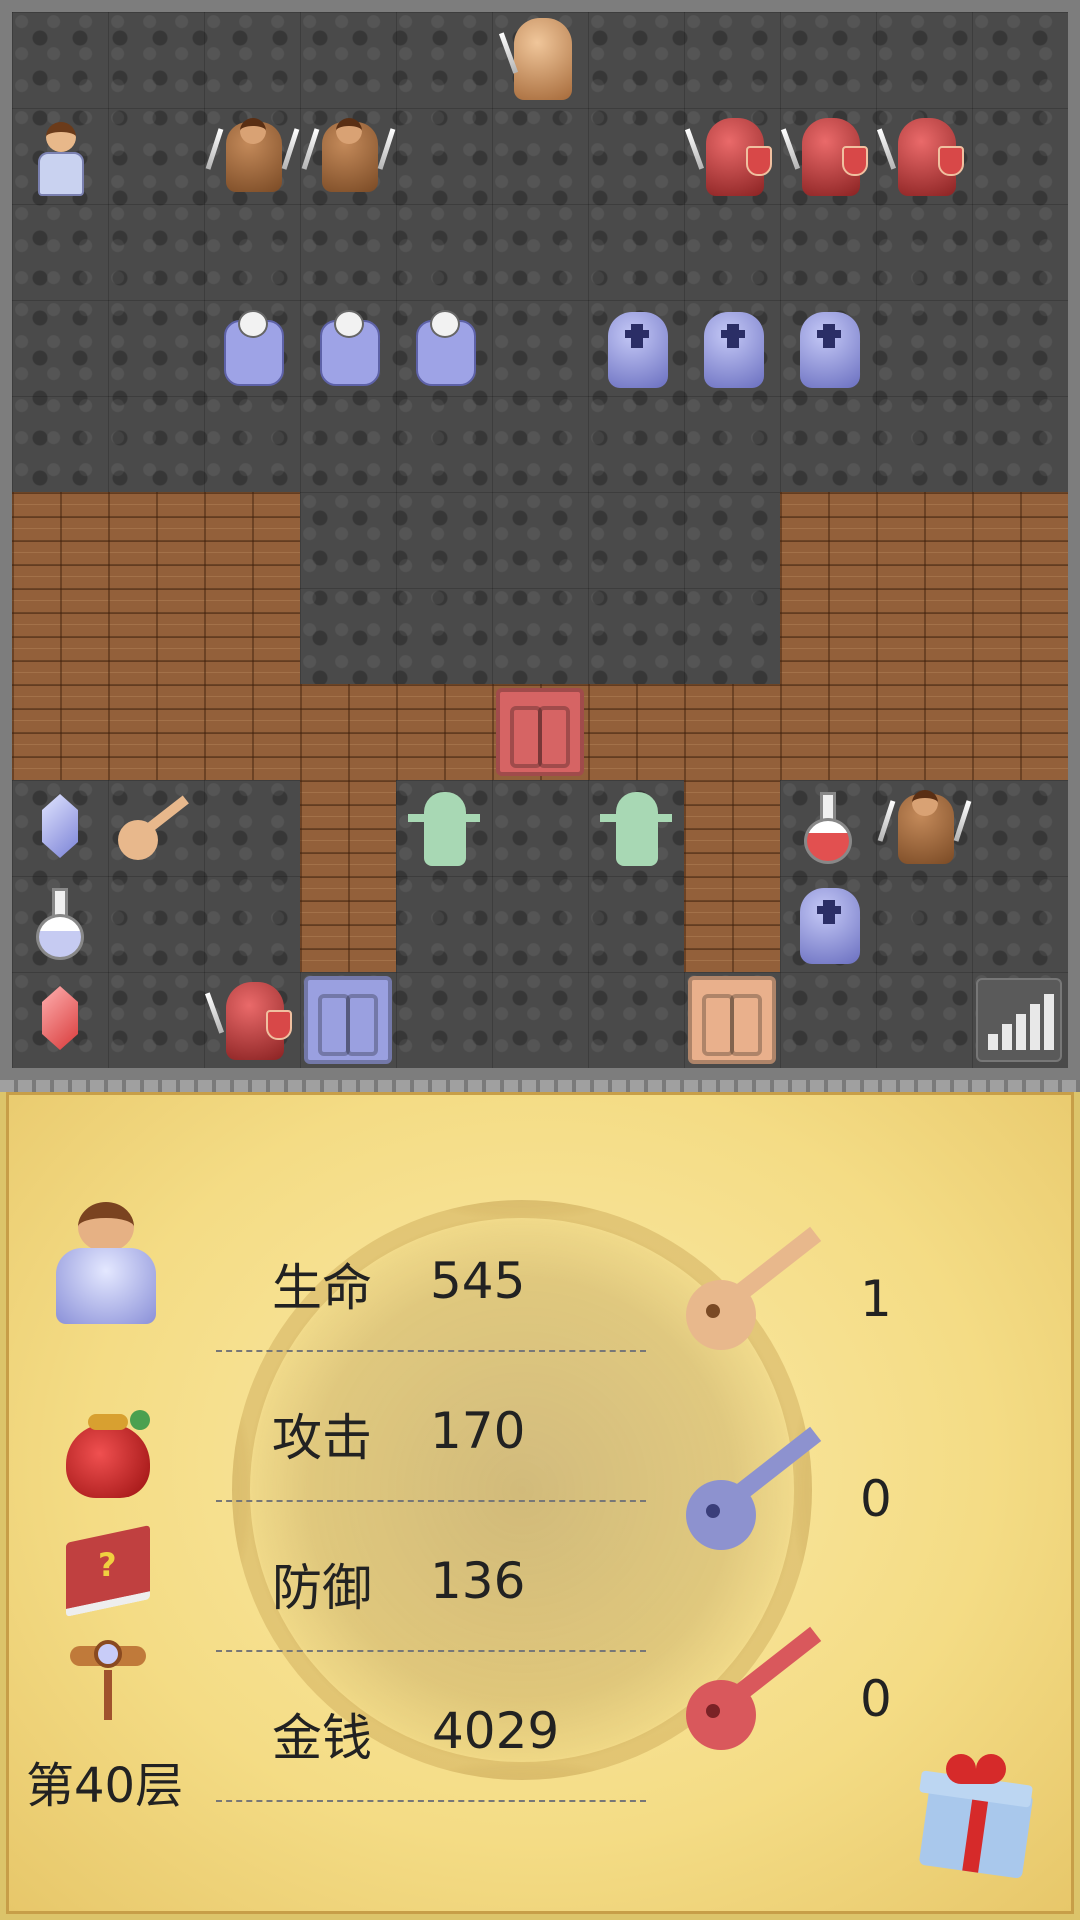 This screenshot has height=1920, width=1080. I want to click on panel-border, so click(540, 1086).